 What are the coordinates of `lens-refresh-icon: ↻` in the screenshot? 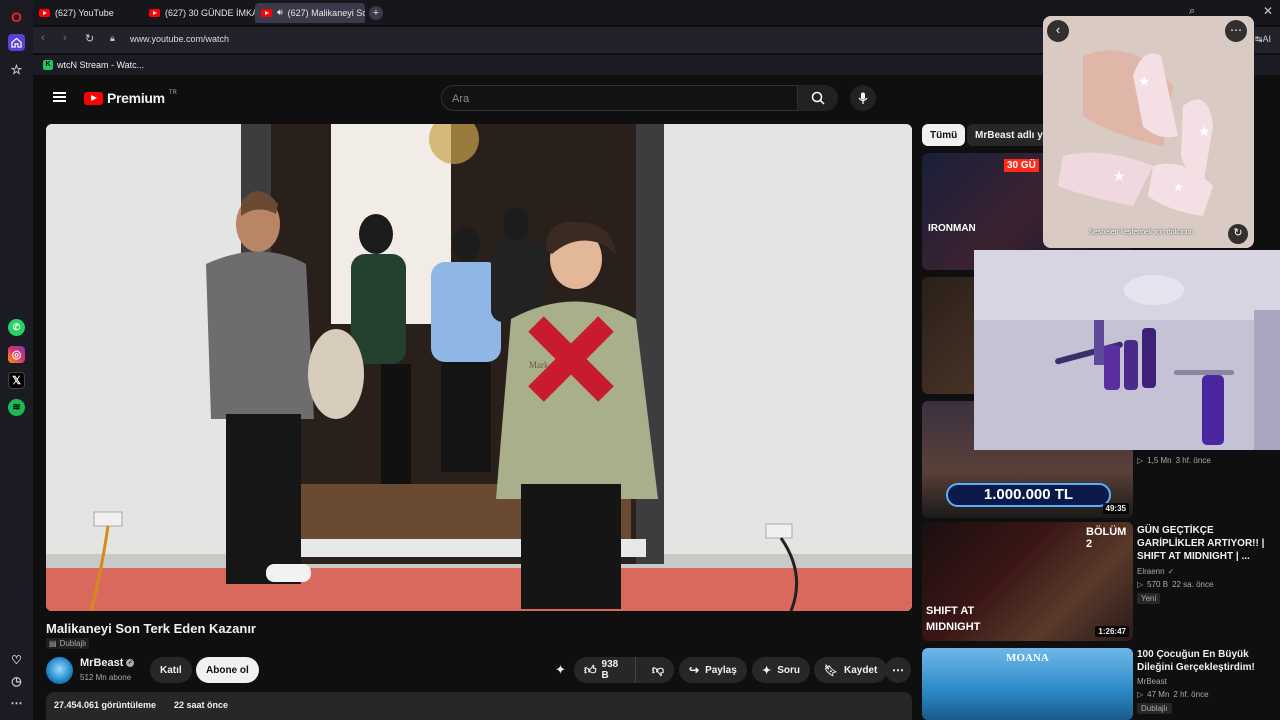 It's located at (1238, 233).